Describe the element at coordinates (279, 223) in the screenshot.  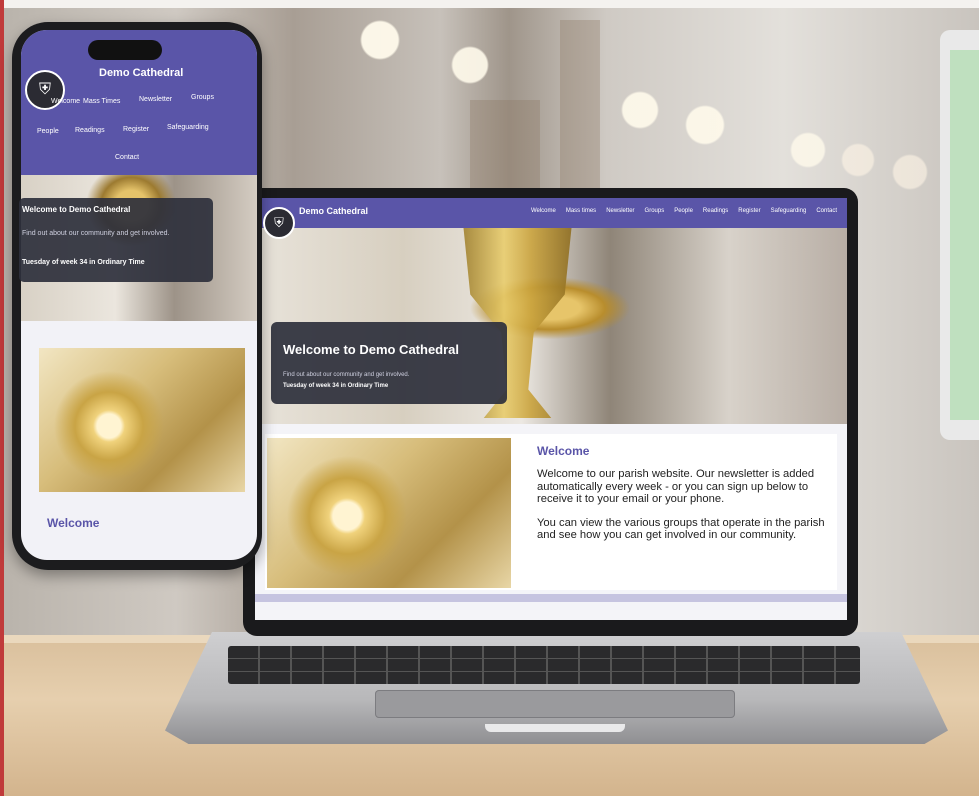
I see `shield-crest-icon: ⛨` at that location.